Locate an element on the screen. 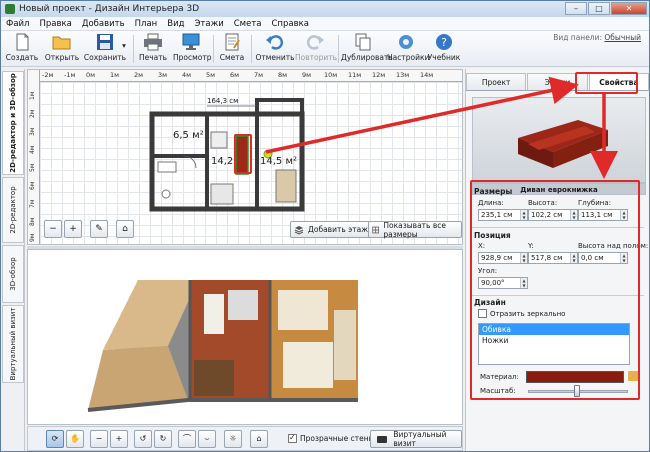 The height and width of the screenshot is (452, 650). help-question-icon: ? is located at coordinates (444, 42).